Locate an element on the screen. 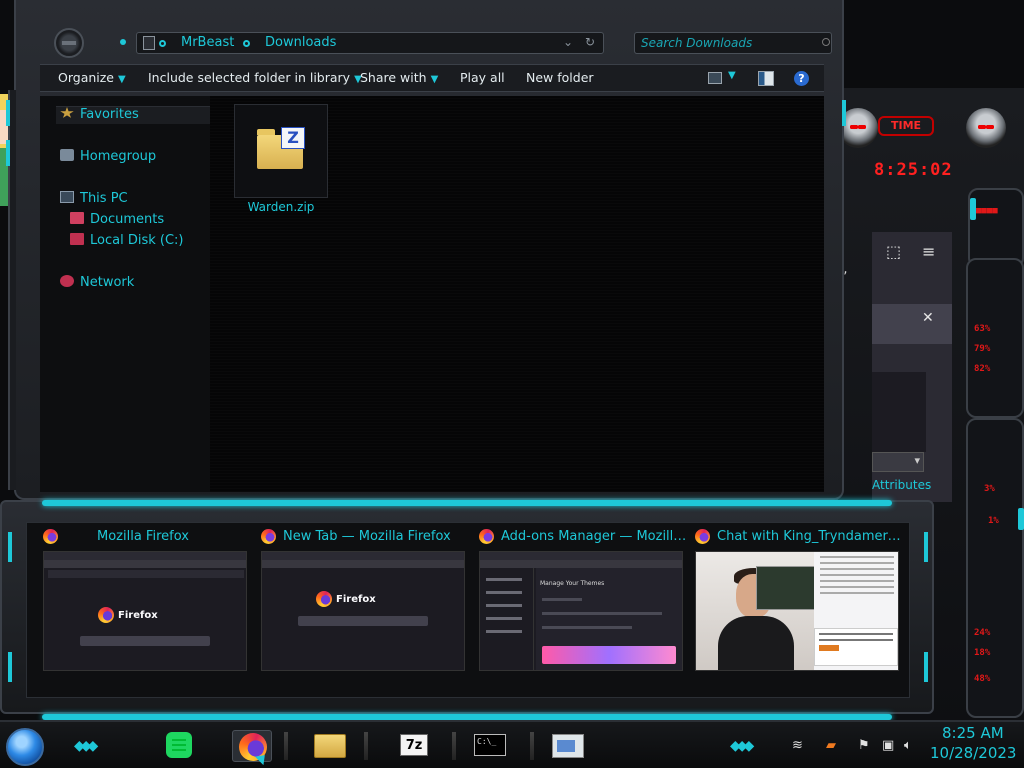 This screenshot has height=768, width=1024. taskbar-cmd-button: C:\_ is located at coordinates (490, 746).